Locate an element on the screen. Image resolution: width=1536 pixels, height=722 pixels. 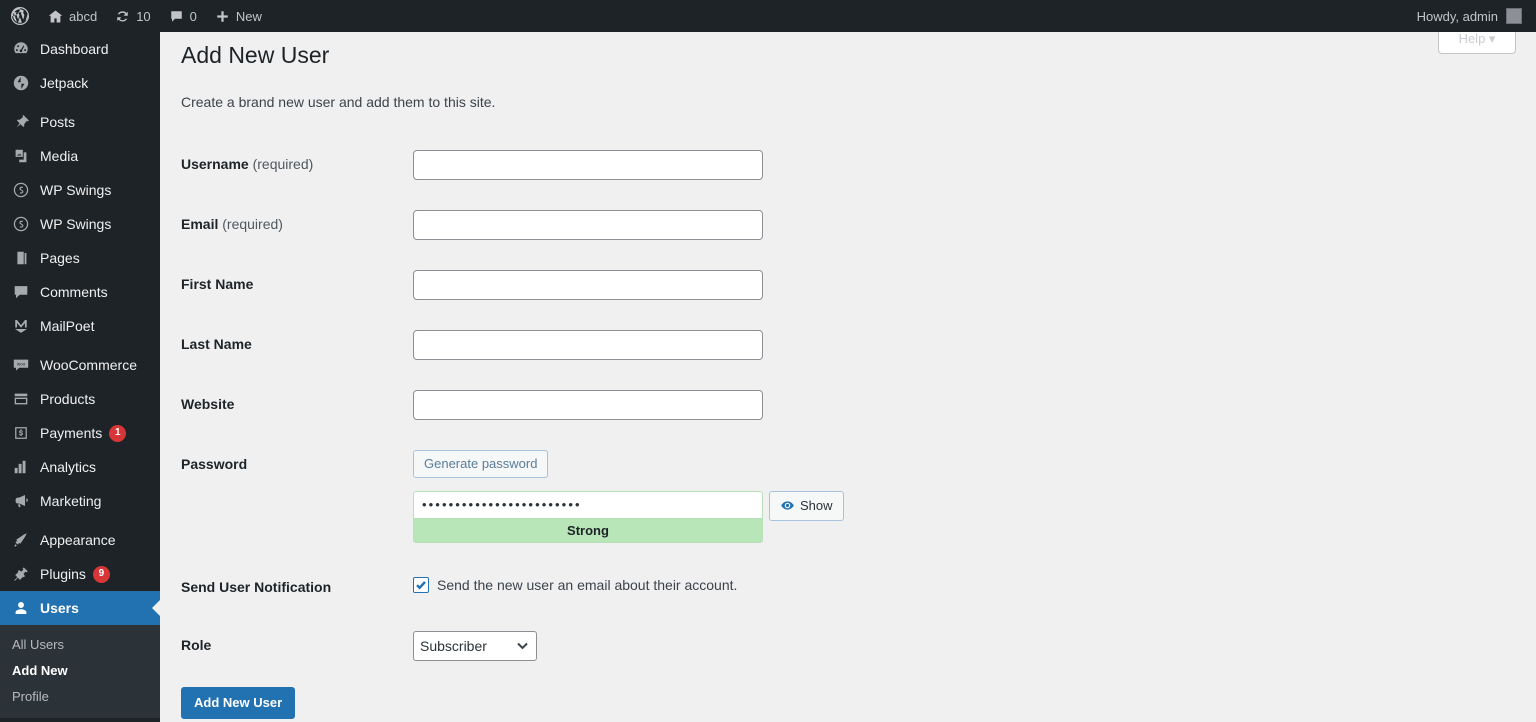
sidebar-item-users: Users is located at coordinates (80, 608).